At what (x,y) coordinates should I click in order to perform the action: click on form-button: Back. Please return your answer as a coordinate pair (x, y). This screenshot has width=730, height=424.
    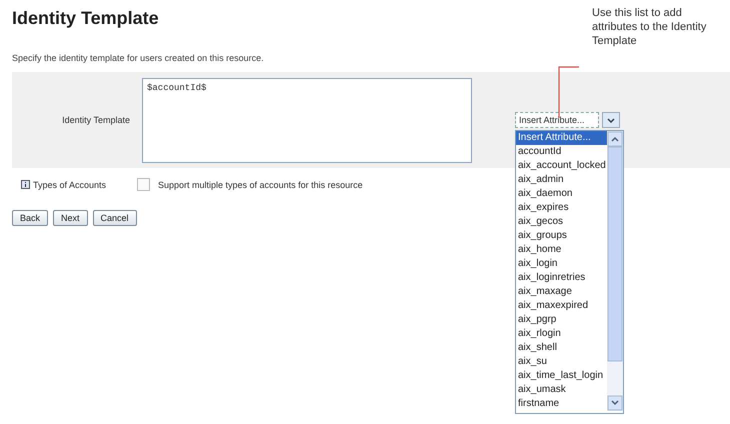
    Looking at the image, I should click on (30, 218).